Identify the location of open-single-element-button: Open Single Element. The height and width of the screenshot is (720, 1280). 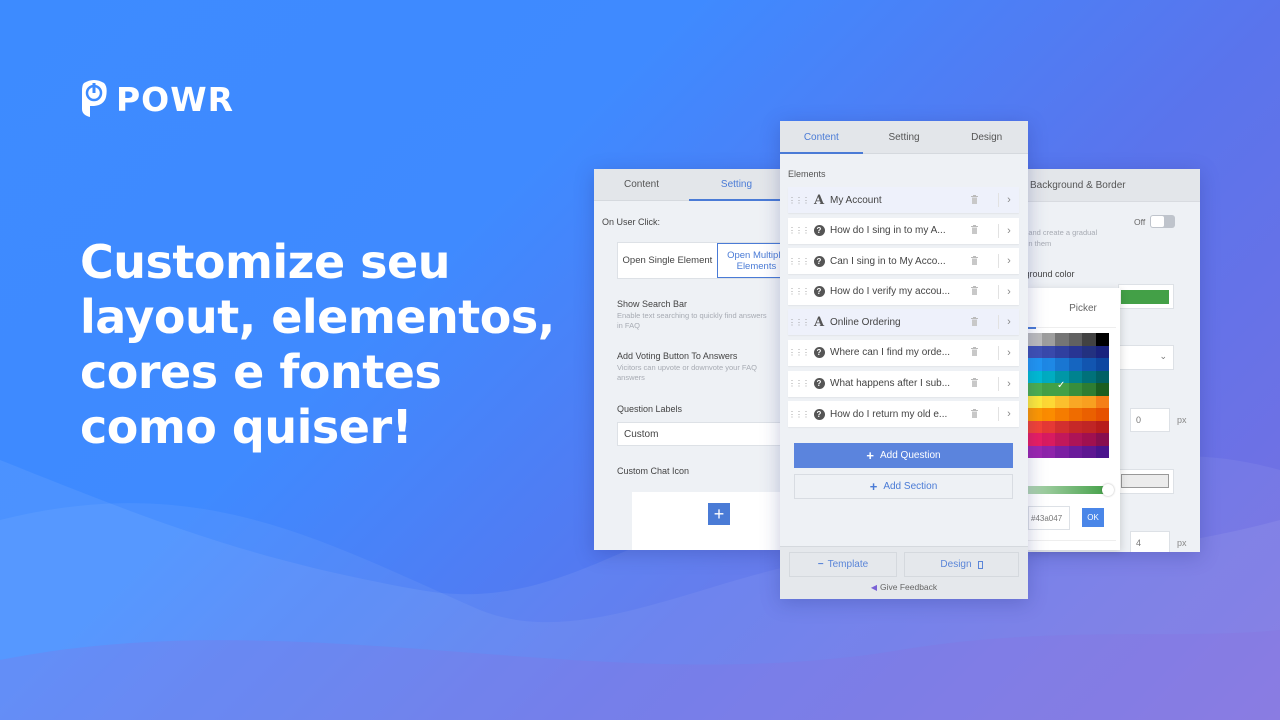
(667, 260).